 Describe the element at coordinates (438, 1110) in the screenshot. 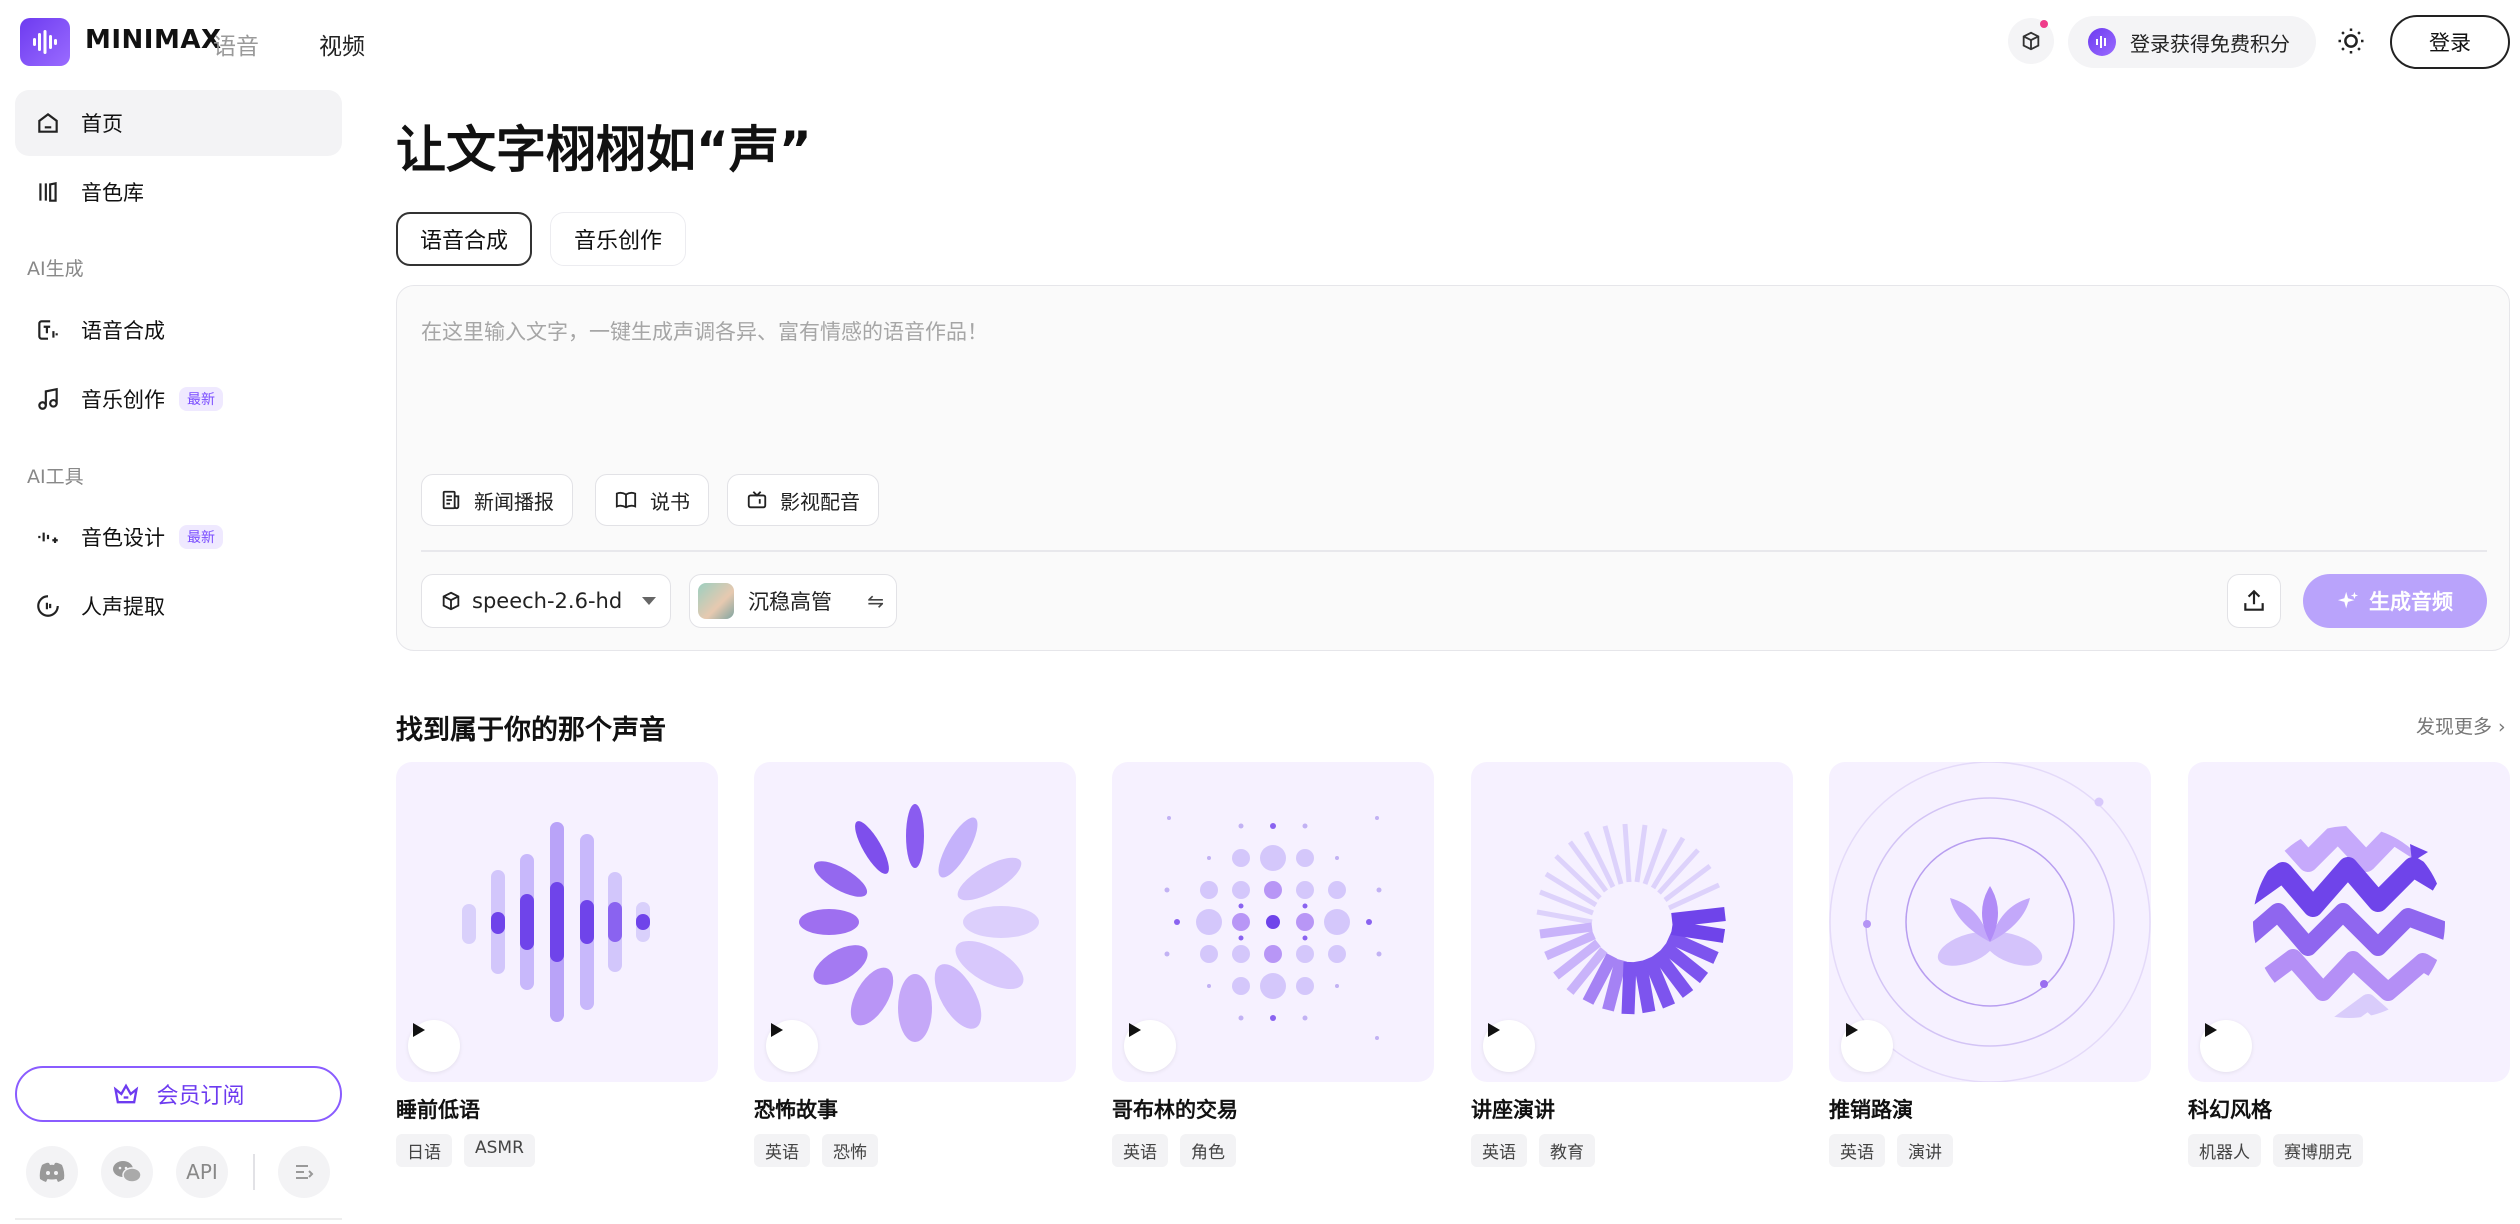

I see `card-title: 睡前低语` at that location.